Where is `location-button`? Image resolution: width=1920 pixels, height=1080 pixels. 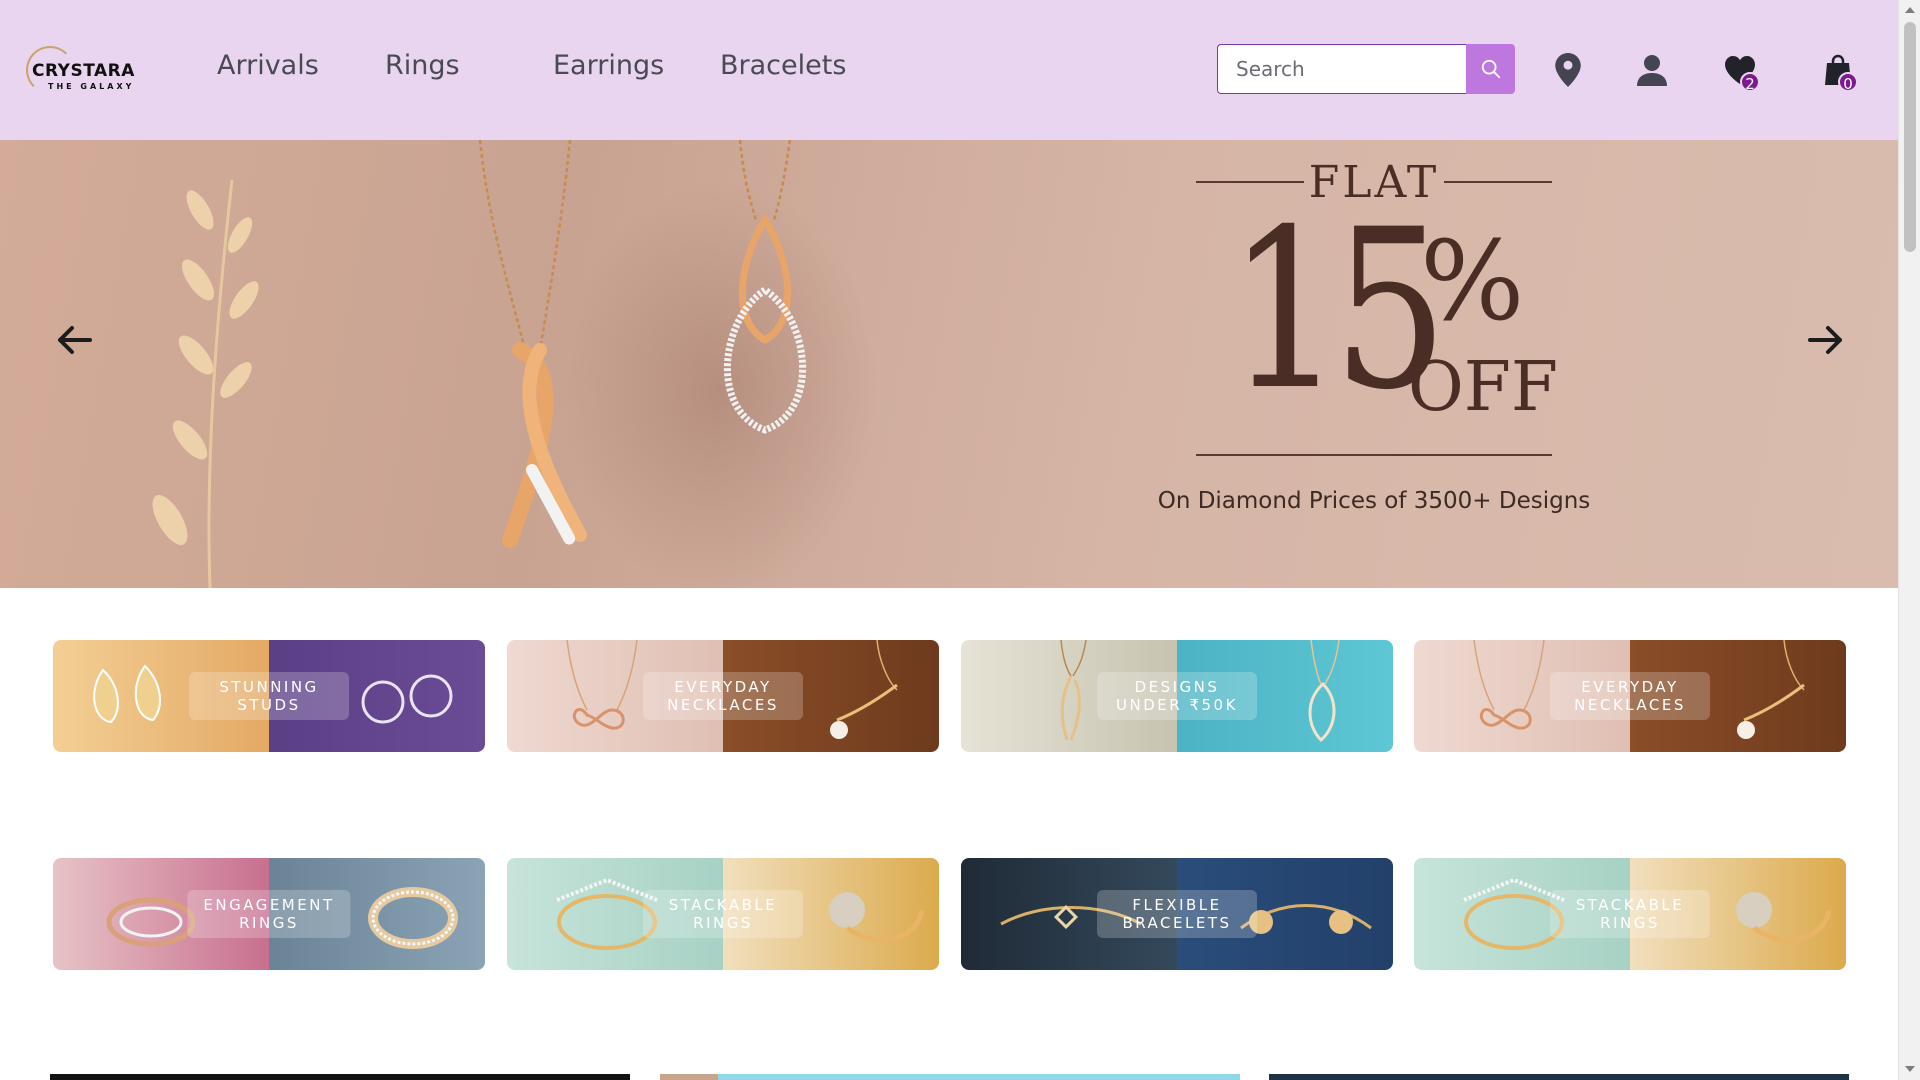 location-button is located at coordinates (1568, 70).